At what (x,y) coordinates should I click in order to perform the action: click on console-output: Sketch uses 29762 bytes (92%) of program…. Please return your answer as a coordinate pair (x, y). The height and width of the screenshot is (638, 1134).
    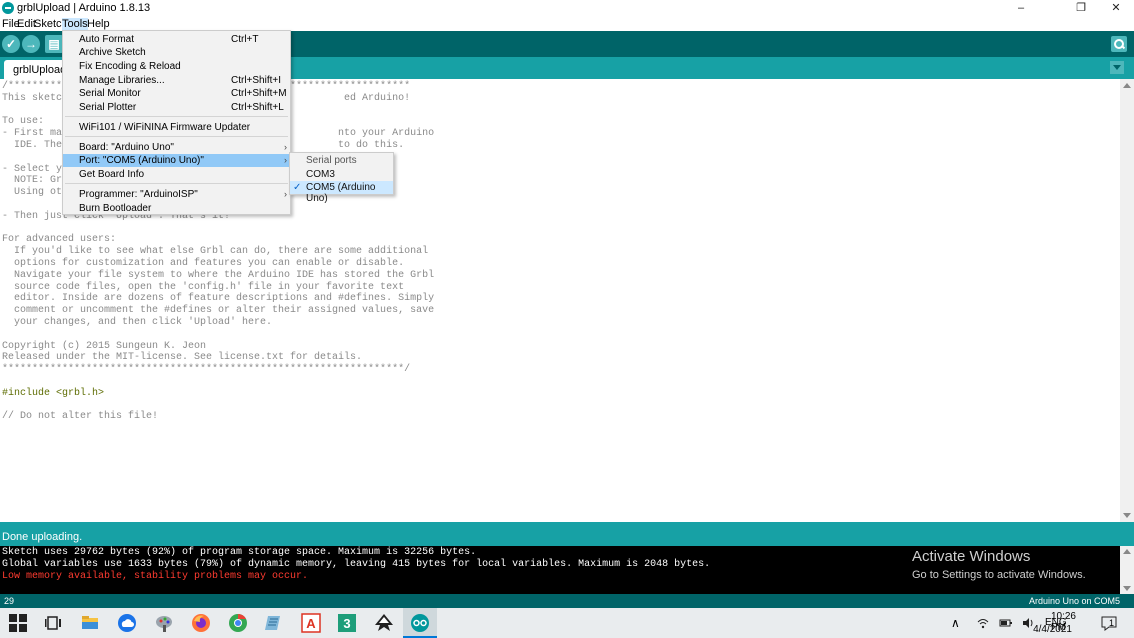
    Looking at the image, I should click on (567, 570).